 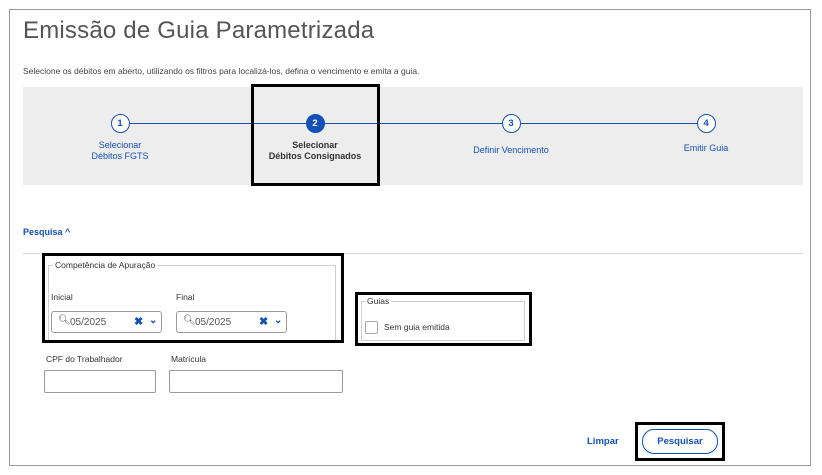 What do you see at coordinates (603, 441) in the screenshot?
I see `clear-button: Limpar` at bounding box center [603, 441].